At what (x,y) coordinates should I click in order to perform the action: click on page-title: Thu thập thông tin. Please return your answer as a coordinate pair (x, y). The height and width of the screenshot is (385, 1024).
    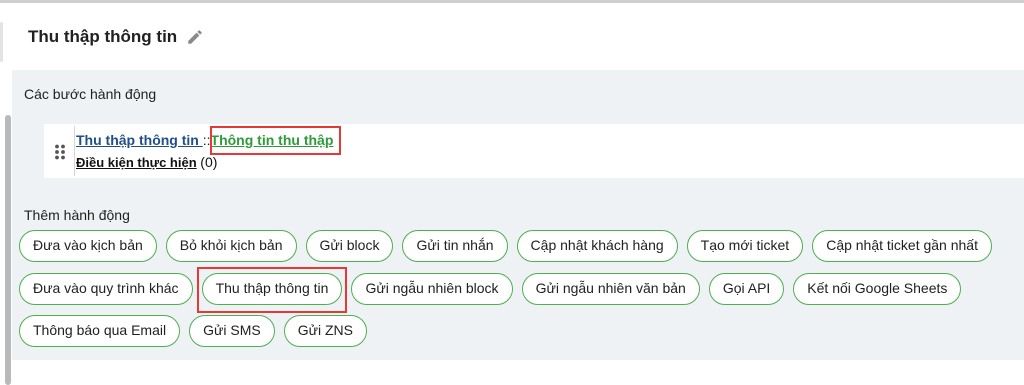
    Looking at the image, I should click on (103, 36).